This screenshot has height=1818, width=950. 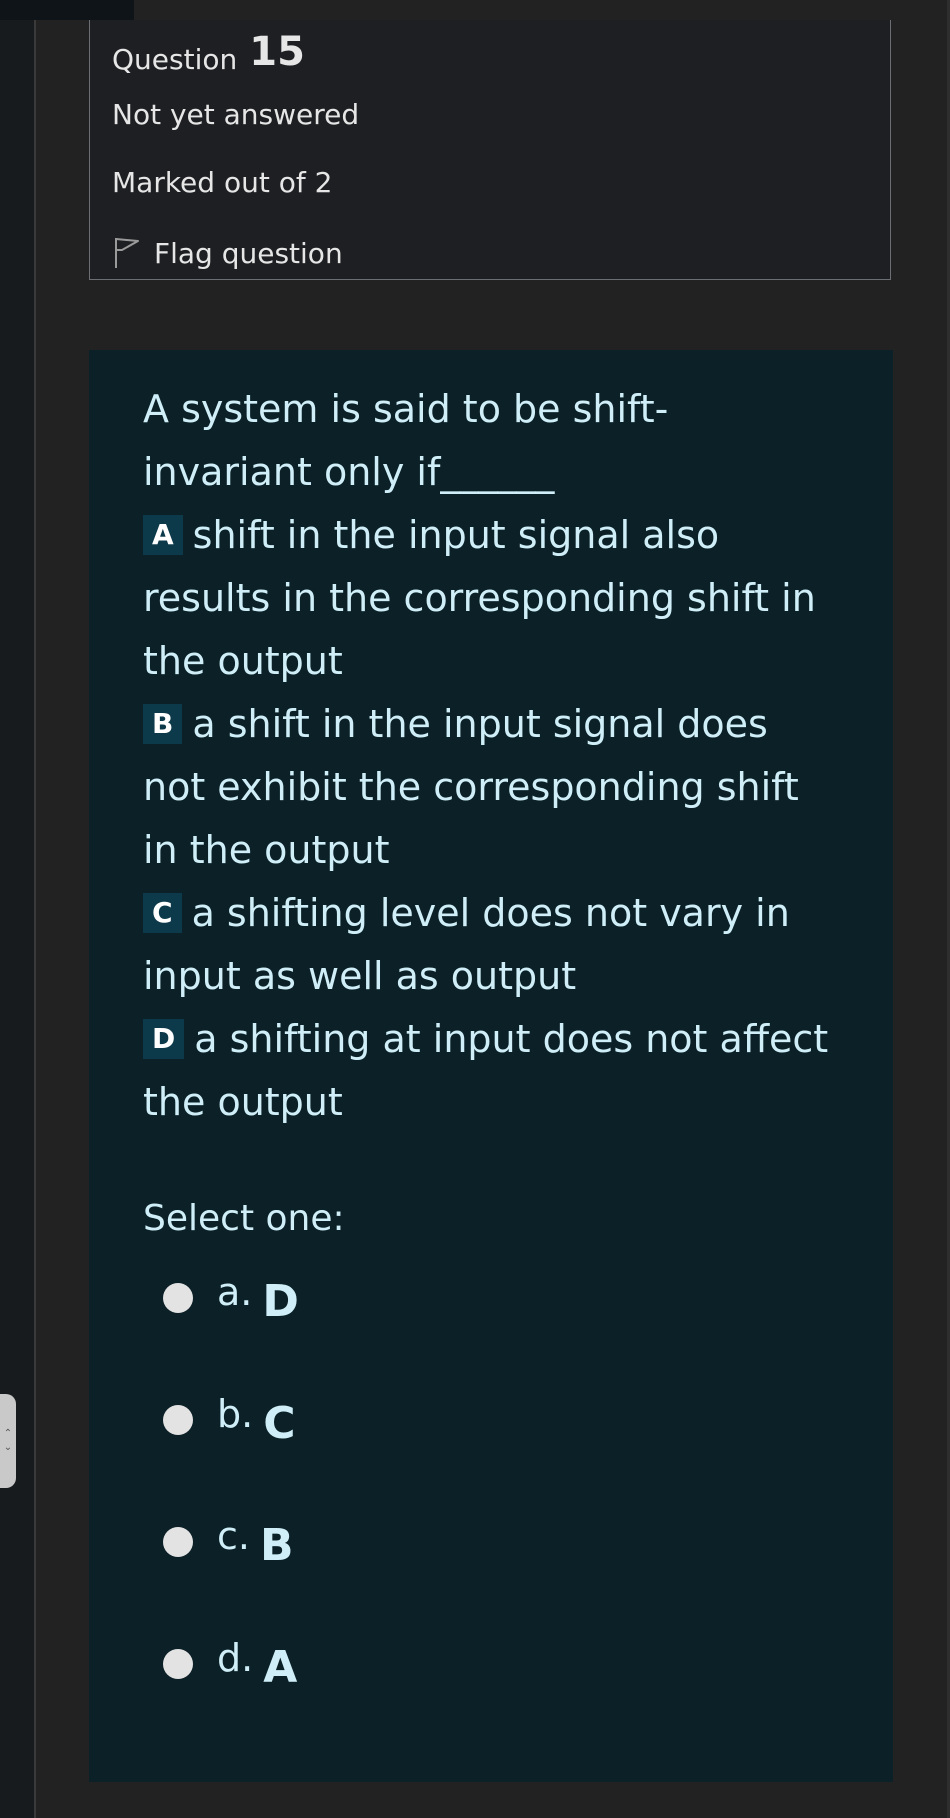 I want to click on answer-letter-a: a., so click(x=235, y=1291).